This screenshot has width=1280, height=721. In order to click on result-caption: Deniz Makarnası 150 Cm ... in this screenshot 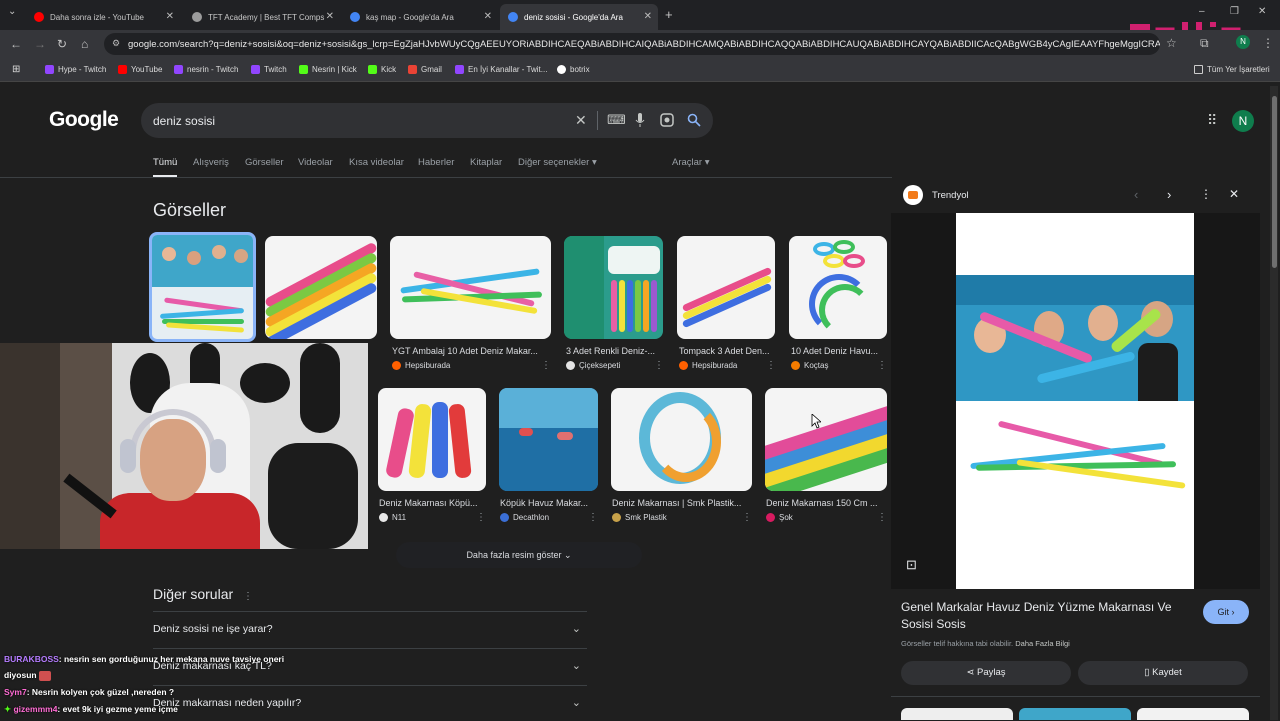, I will do `click(825, 503)`.